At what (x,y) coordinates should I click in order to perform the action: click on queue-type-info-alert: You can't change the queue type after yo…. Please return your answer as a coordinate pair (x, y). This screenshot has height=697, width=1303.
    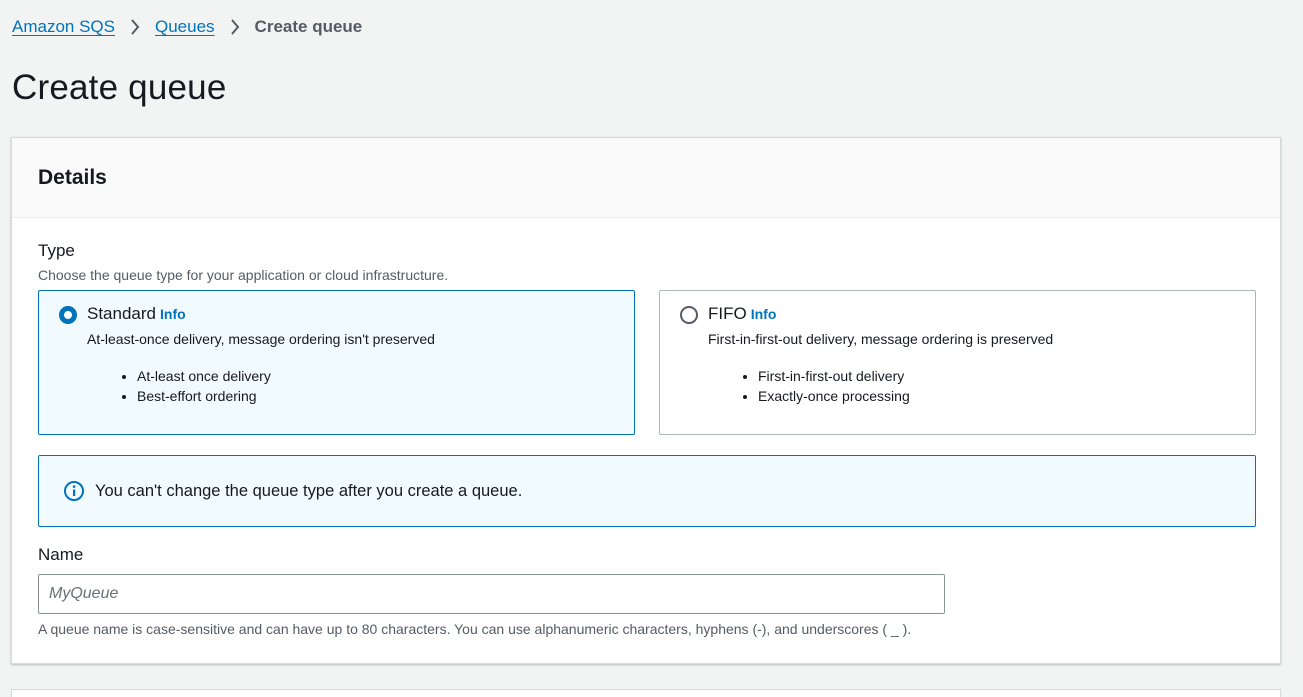
    Looking at the image, I should click on (647, 491).